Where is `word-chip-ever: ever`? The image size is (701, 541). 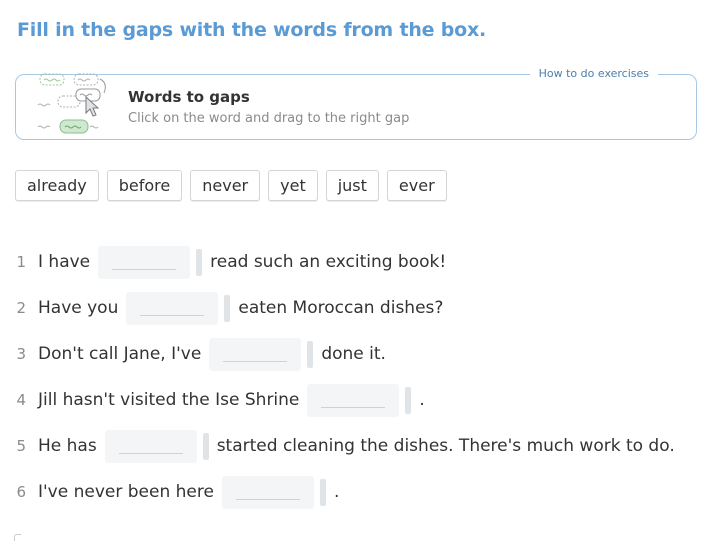
word-chip-ever: ever is located at coordinates (416, 185).